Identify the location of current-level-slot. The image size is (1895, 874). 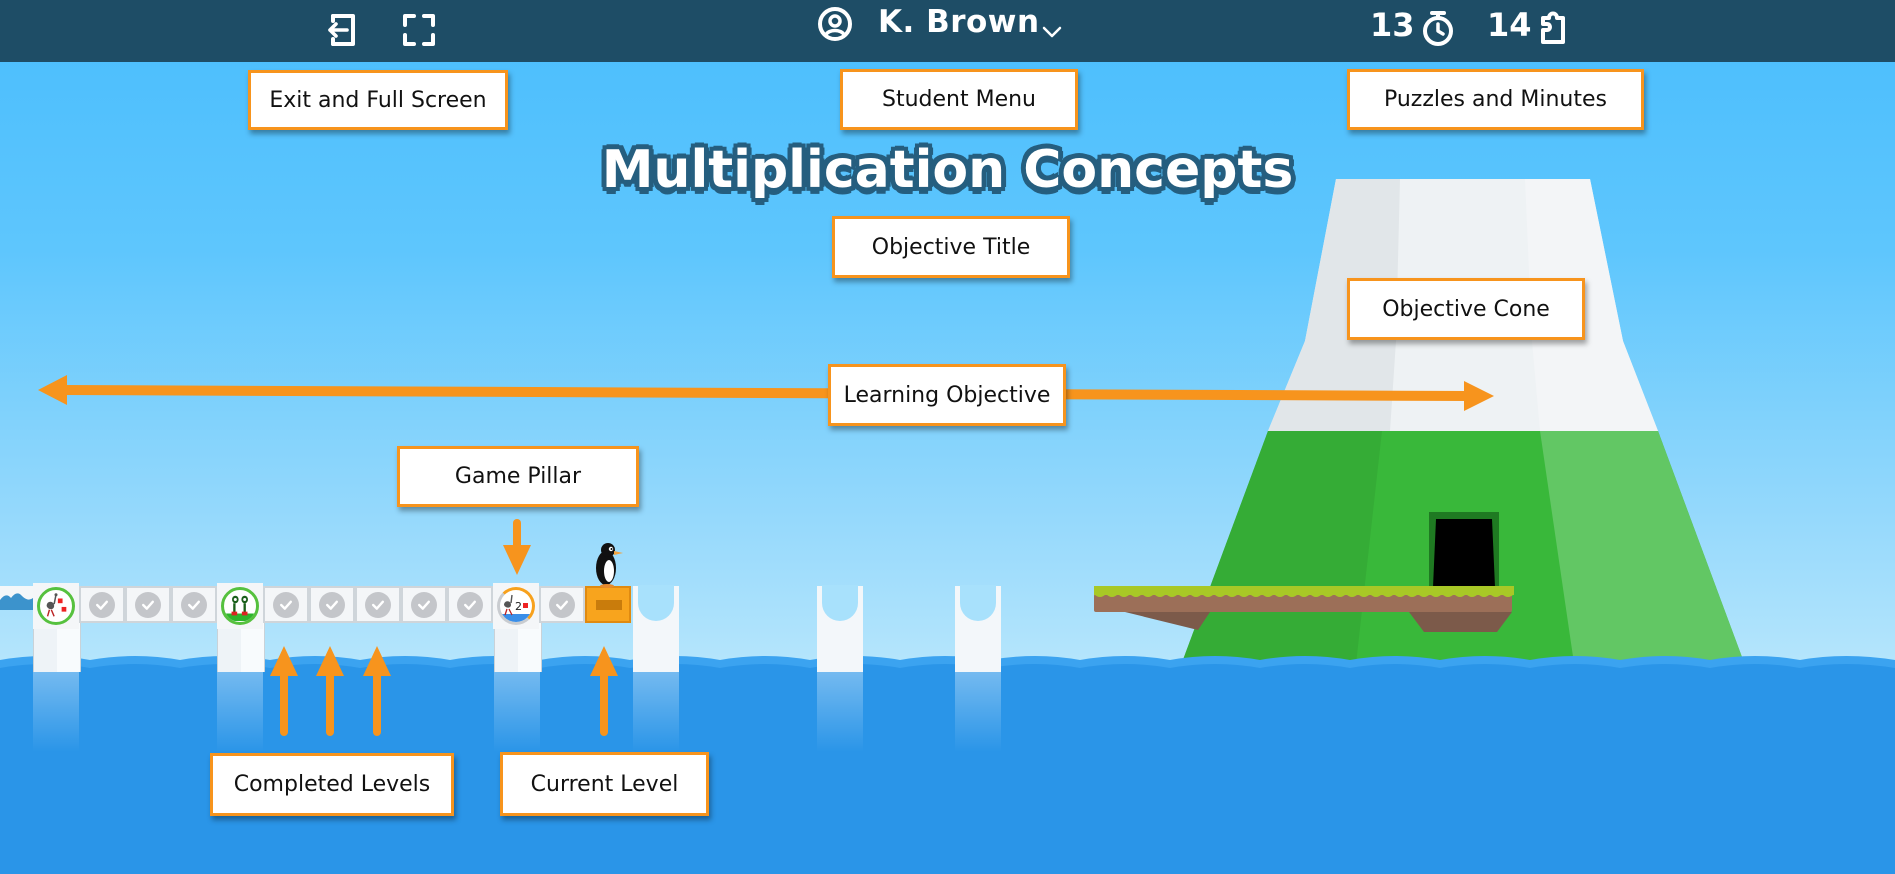
(609, 605).